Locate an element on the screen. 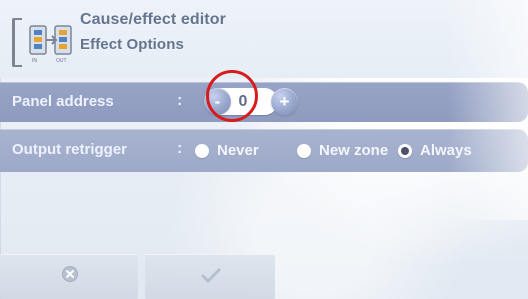 Image resolution: width=528 pixels, height=299 pixels. panel-address-stepper: 0 - + is located at coordinates (247, 96).